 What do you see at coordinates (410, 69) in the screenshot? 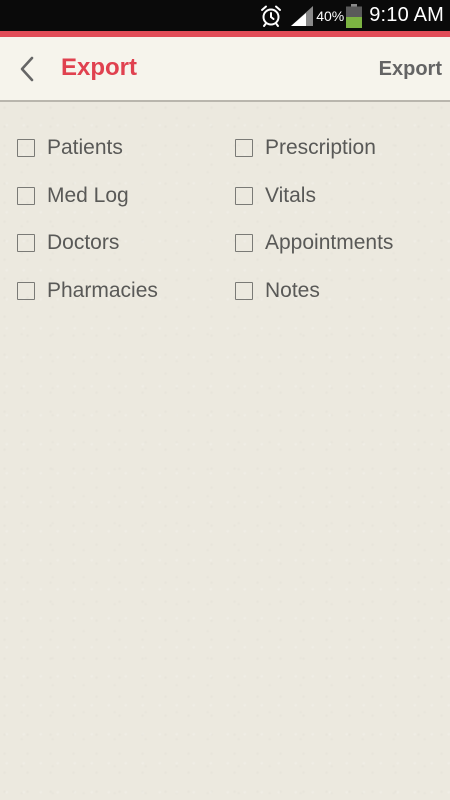
I see `export-button: Export` at bounding box center [410, 69].